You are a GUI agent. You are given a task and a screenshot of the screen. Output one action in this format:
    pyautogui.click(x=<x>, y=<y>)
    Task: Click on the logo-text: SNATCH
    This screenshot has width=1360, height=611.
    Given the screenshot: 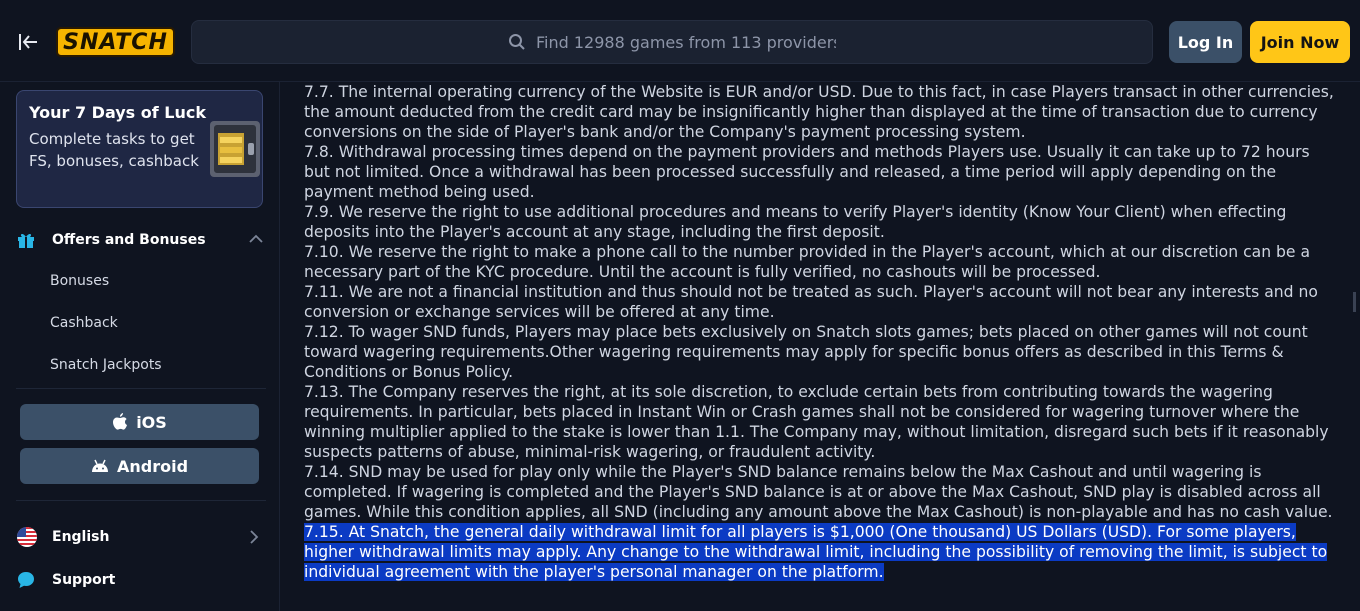 What is the action you would take?
    pyautogui.click(x=115, y=42)
    